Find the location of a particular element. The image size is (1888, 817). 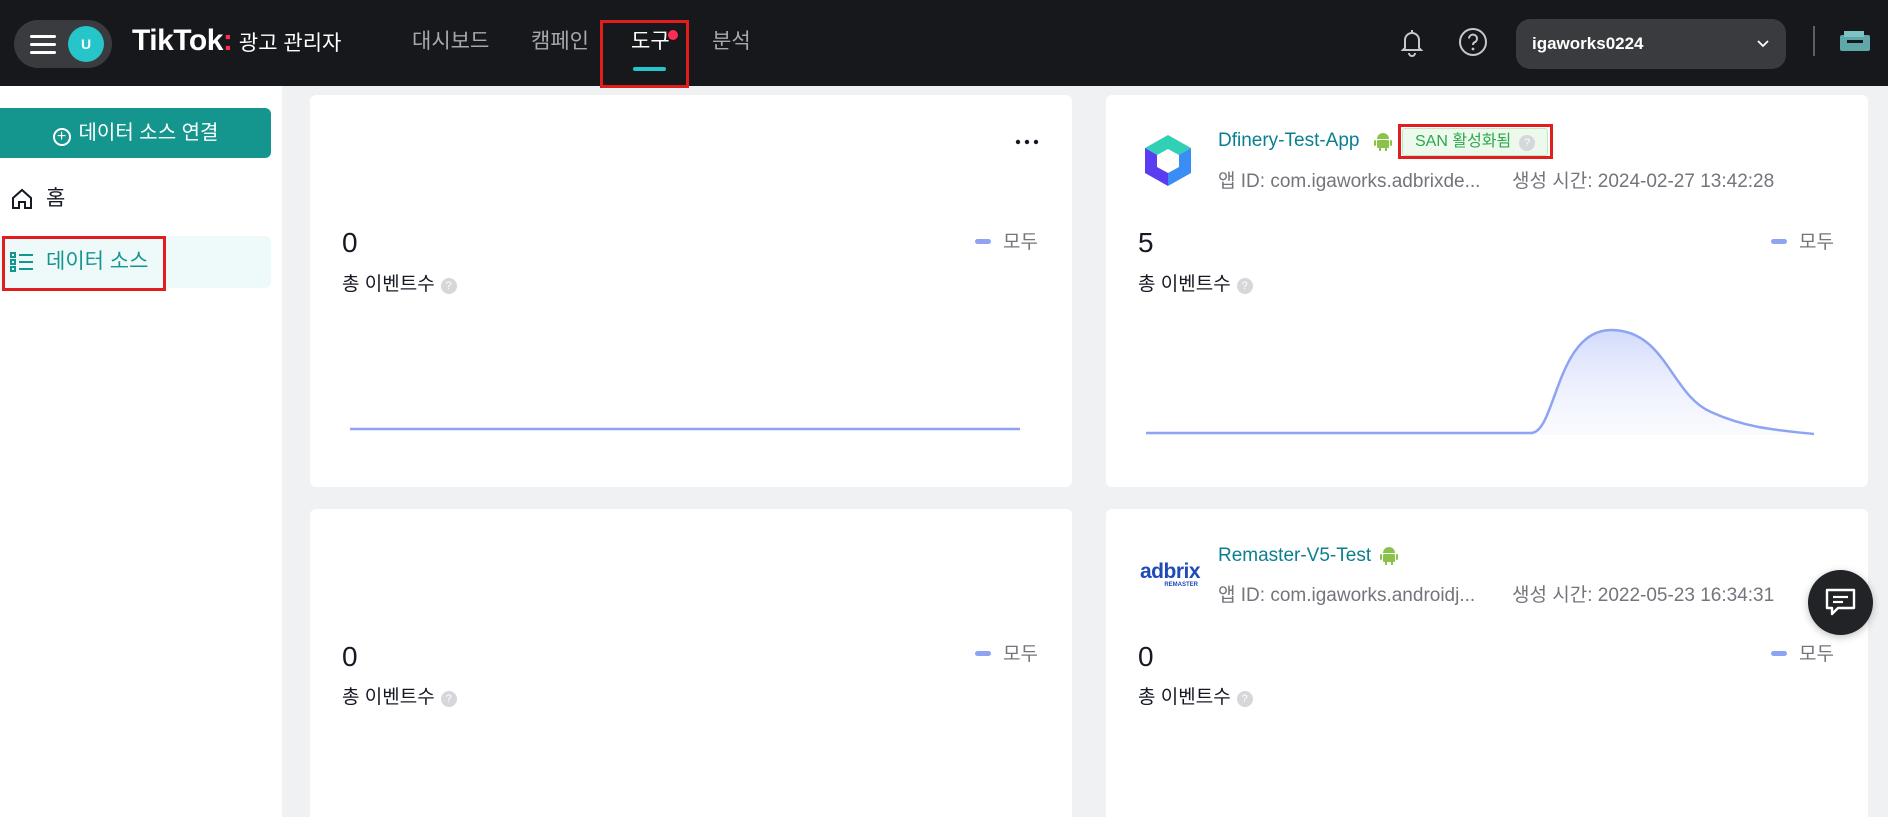

avatar: U is located at coordinates (86, 44).